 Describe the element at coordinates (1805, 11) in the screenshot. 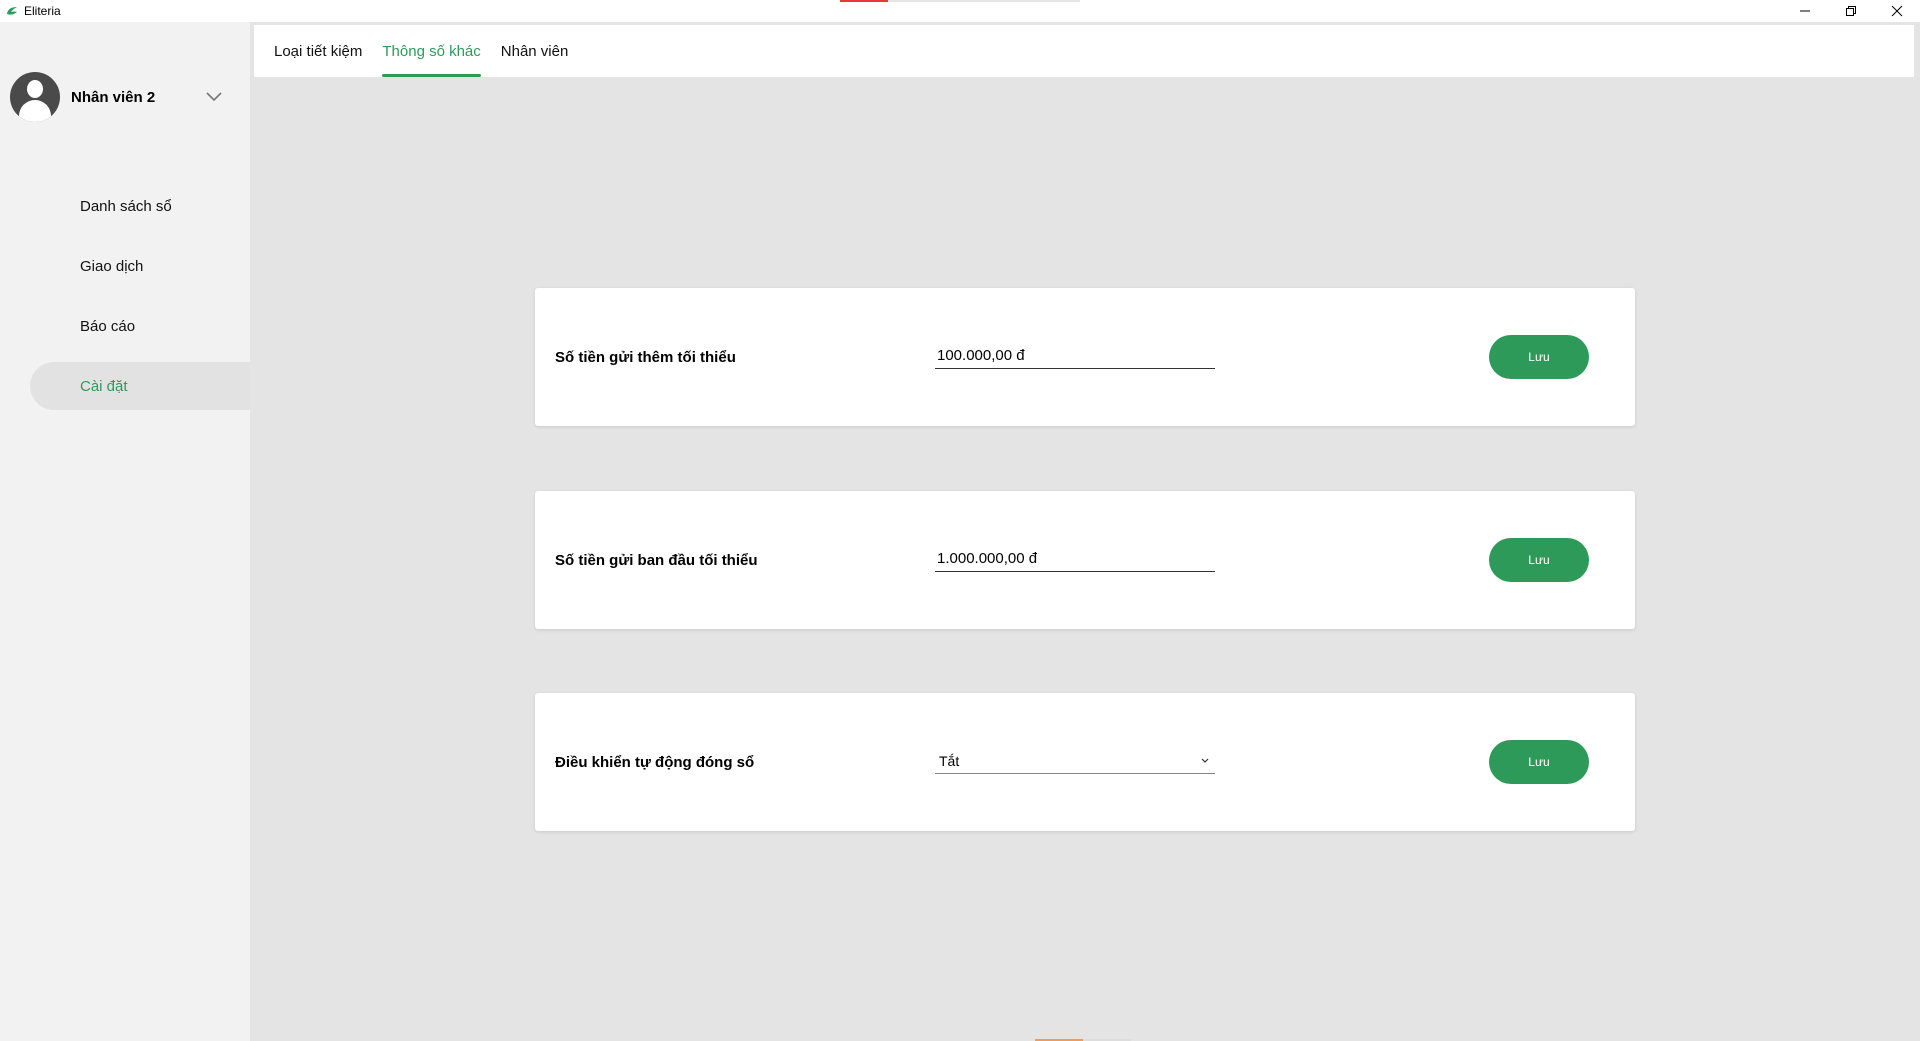

I see `minimize-icon` at that location.